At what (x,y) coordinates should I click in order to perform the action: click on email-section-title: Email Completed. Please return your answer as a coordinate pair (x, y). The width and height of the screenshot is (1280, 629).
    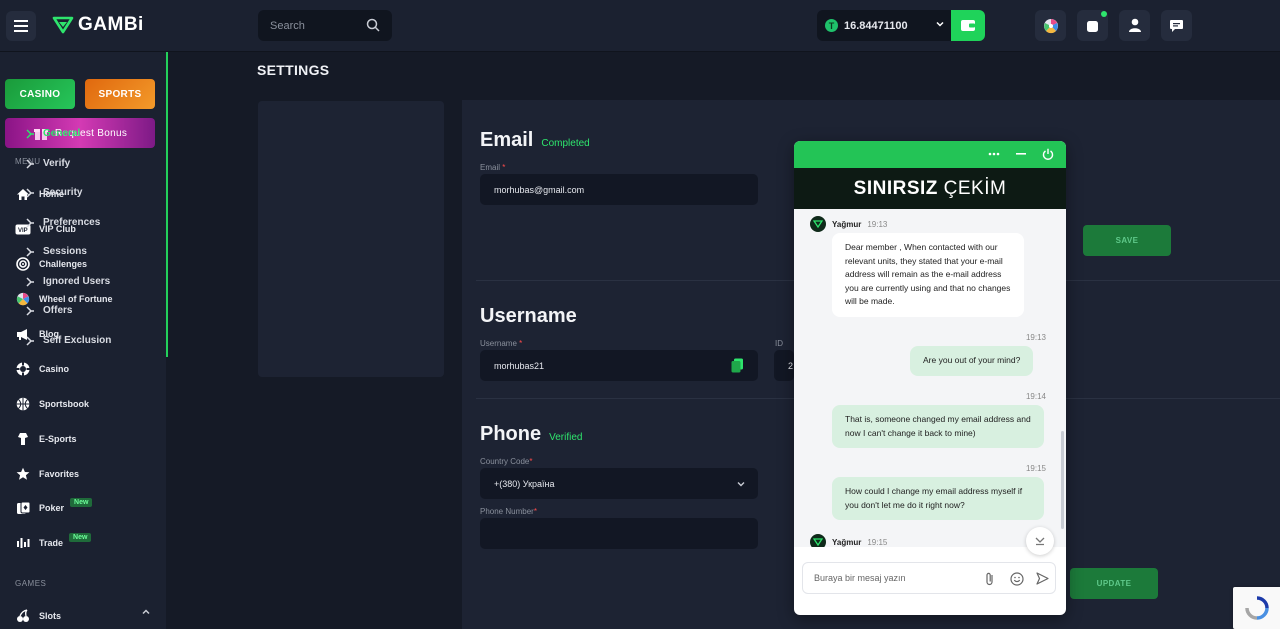
    Looking at the image, I should click on (535, 140).